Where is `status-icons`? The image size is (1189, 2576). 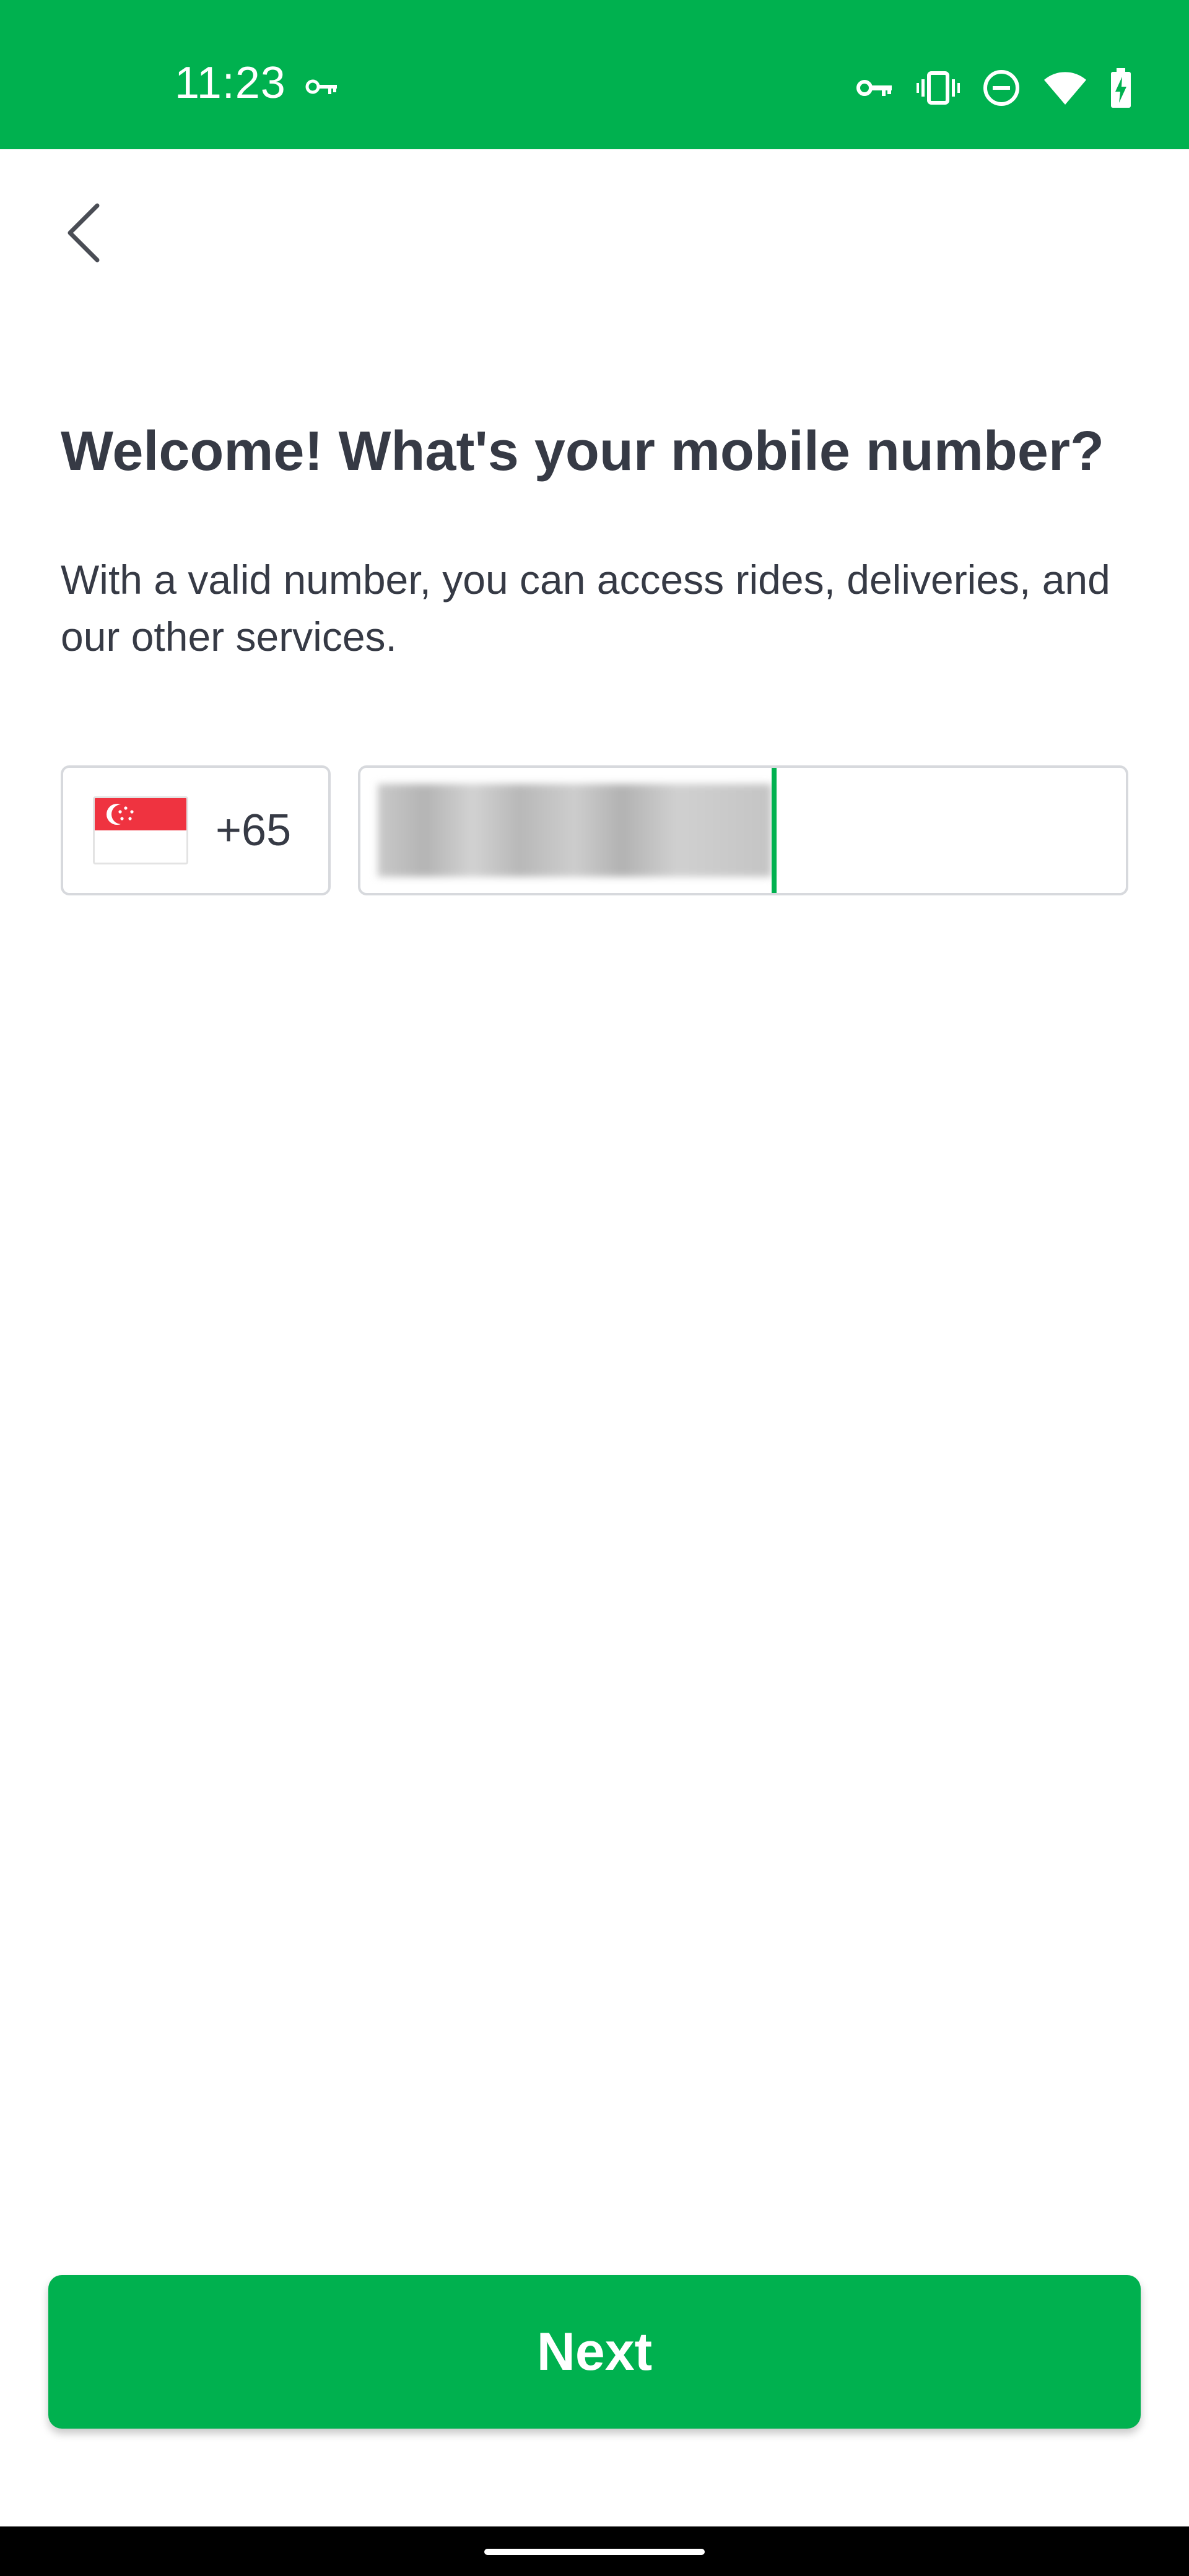
status-icons is located at coordinates (994, 88).